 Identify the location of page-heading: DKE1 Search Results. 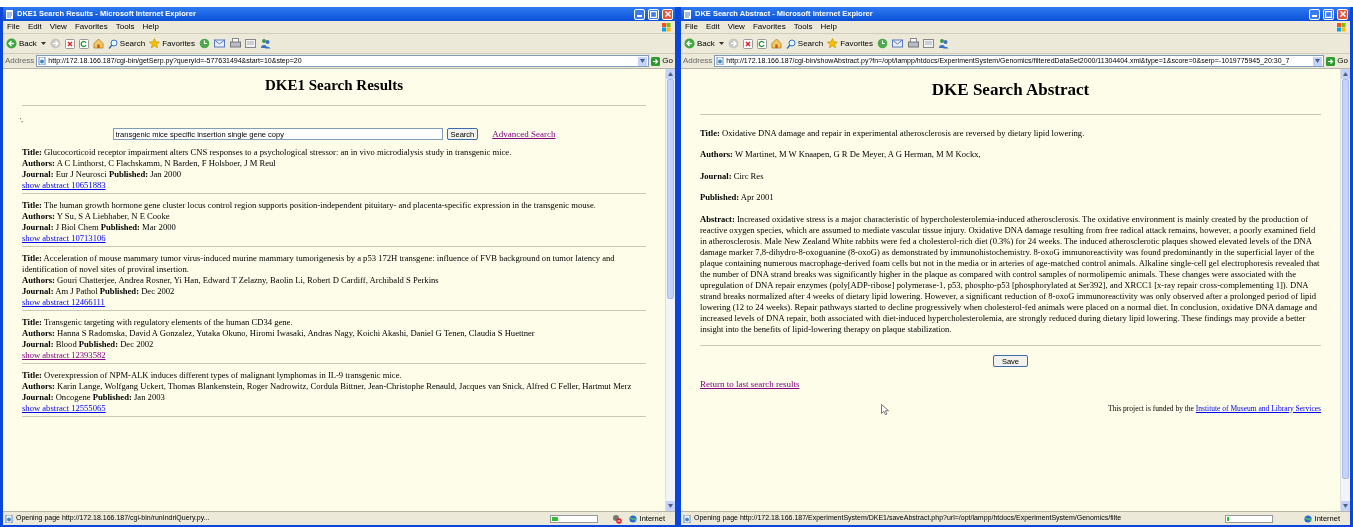
(334, 85).